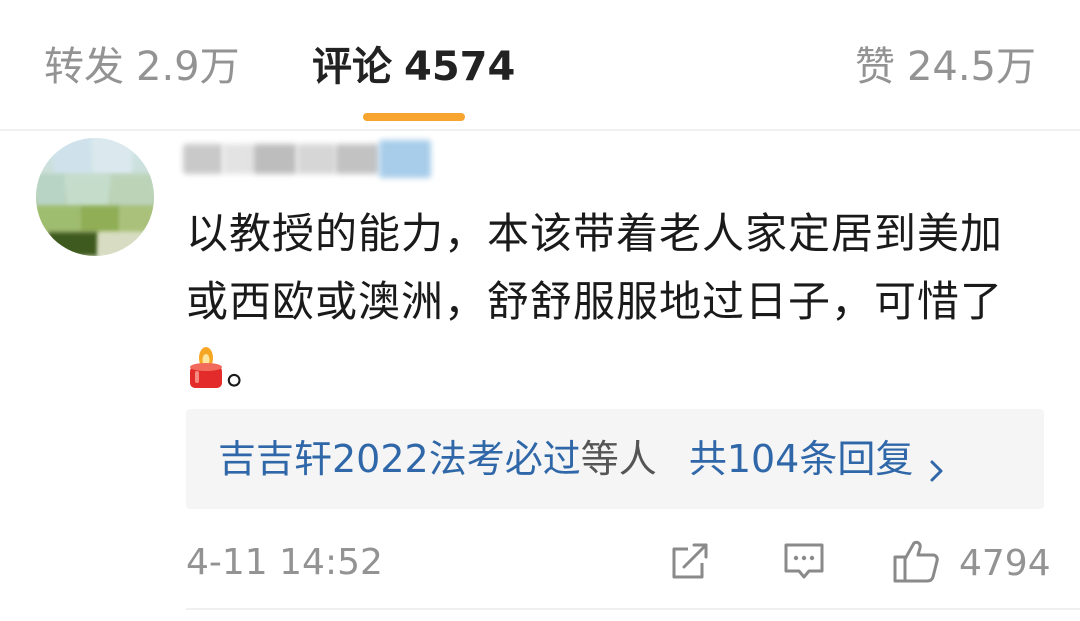  I want to click on avatar, so click(95, 197).